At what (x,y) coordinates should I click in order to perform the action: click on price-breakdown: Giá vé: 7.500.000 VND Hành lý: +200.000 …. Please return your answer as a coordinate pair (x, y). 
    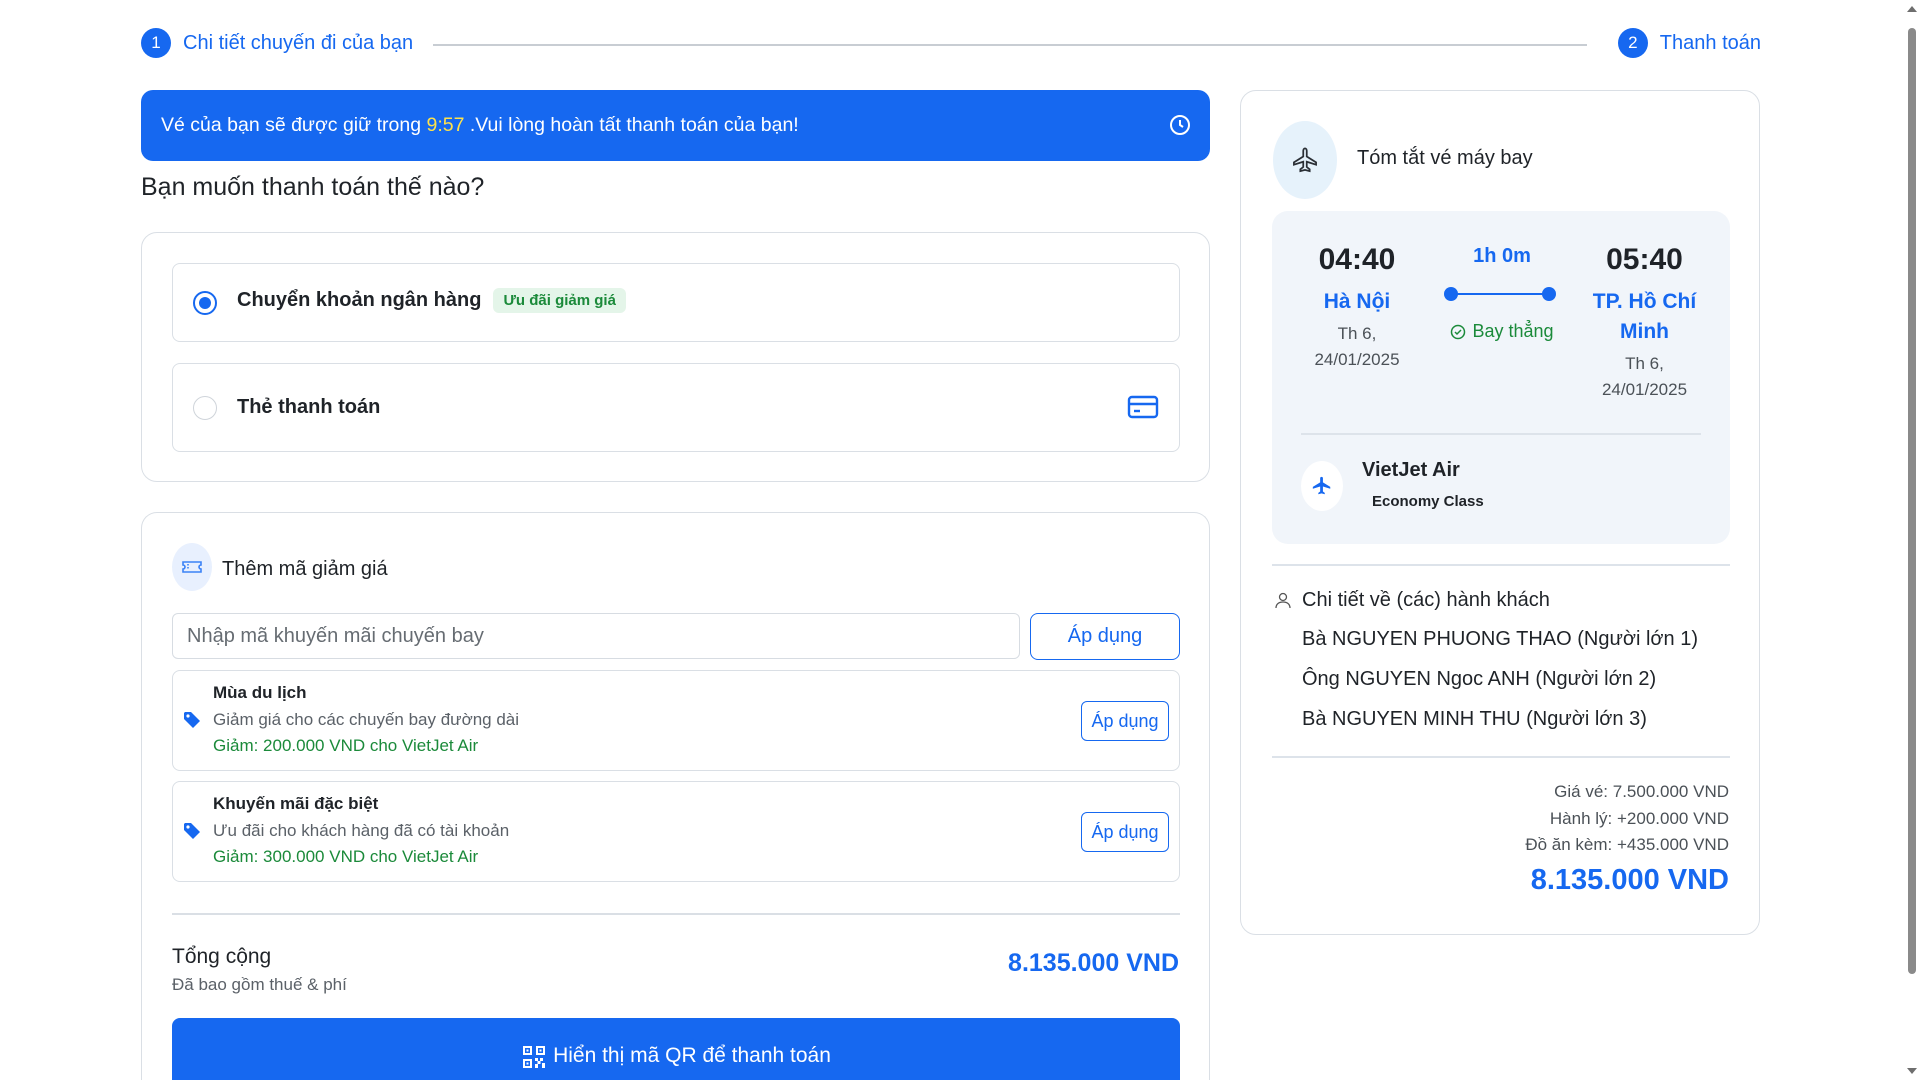
    Looking at the image, I should click on (1627, 819).